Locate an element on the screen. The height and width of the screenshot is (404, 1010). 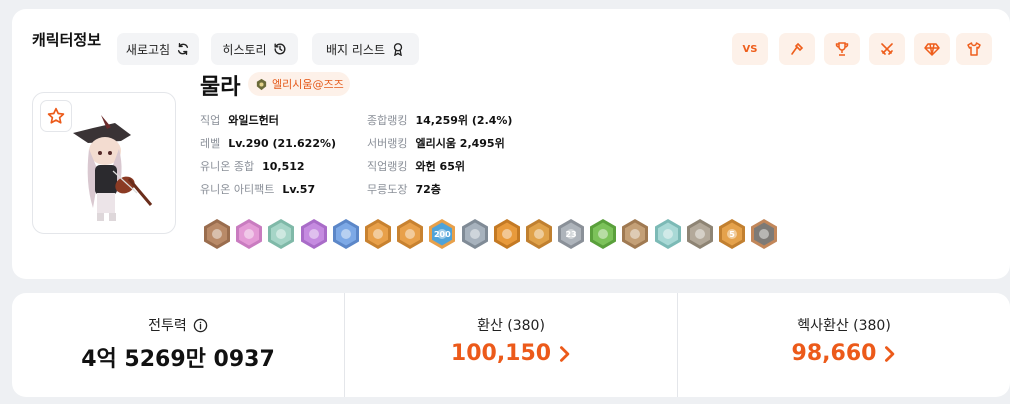
rebirth-value: 100,150 is located at coordinates (501, 353).